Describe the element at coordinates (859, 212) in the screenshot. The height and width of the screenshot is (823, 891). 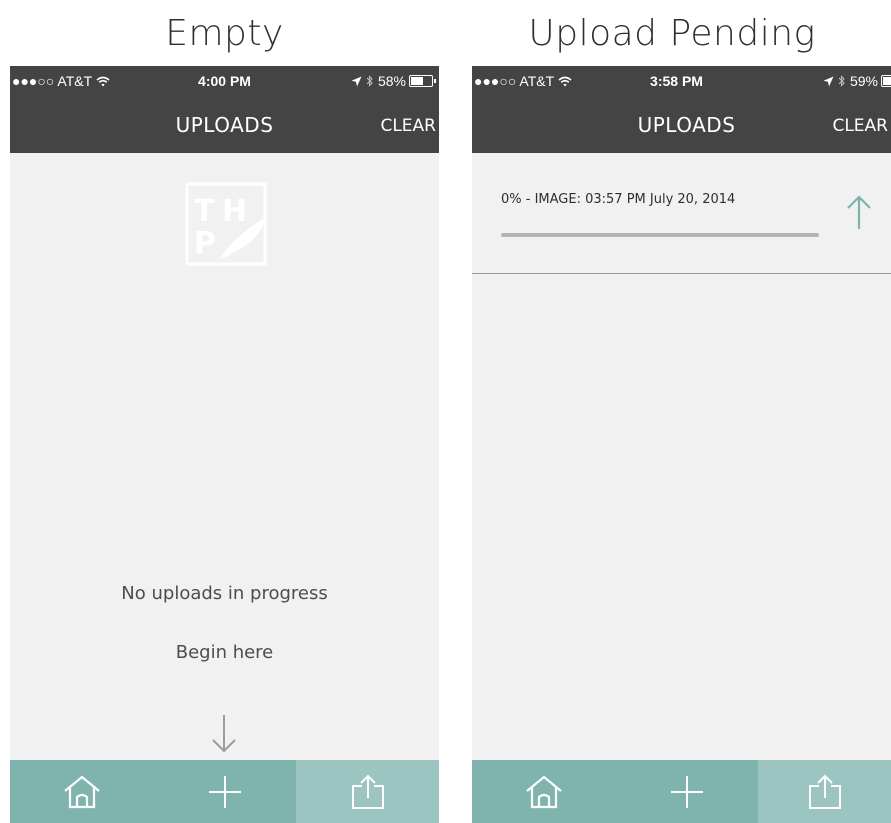
I see `upload-arrow-icon` at that location.